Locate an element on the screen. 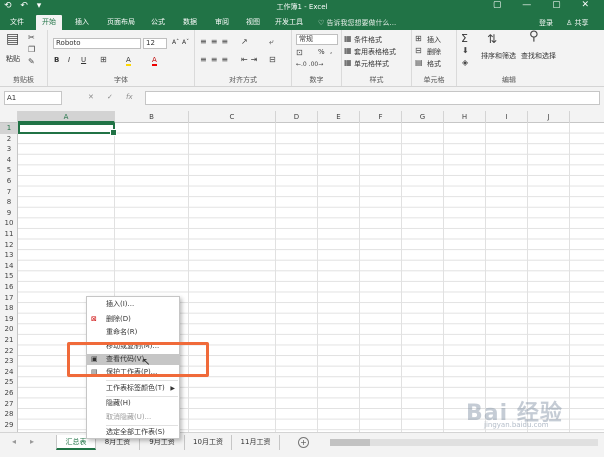  column-header-a: A is located at coordinates (66, 117).